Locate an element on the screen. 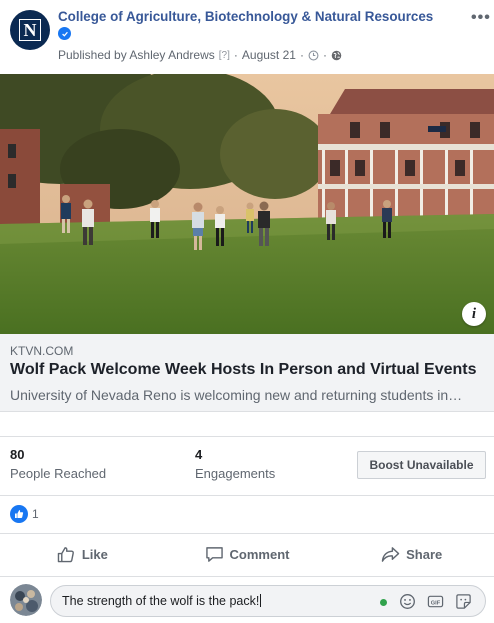 The image size is (494, 623). reactions-summary: 1 is located at coordinates (247, 513).